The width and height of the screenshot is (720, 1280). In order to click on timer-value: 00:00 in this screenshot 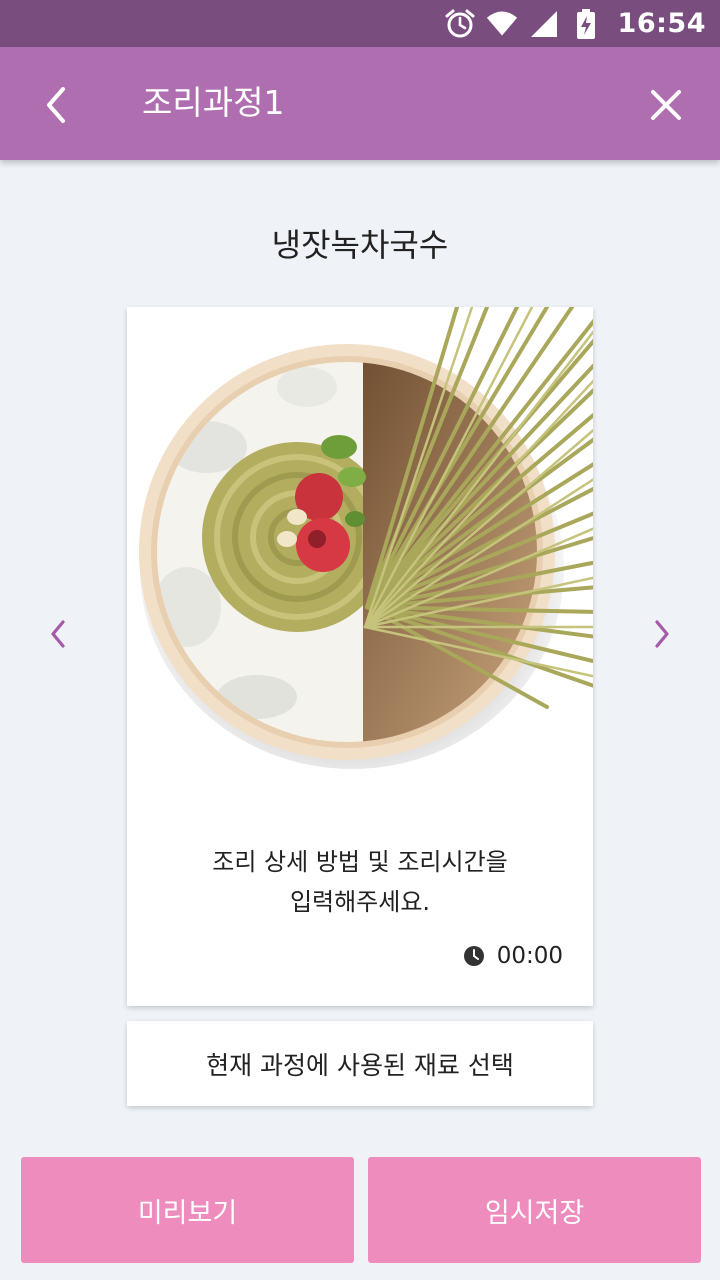, I will do `click(529, 956)`.